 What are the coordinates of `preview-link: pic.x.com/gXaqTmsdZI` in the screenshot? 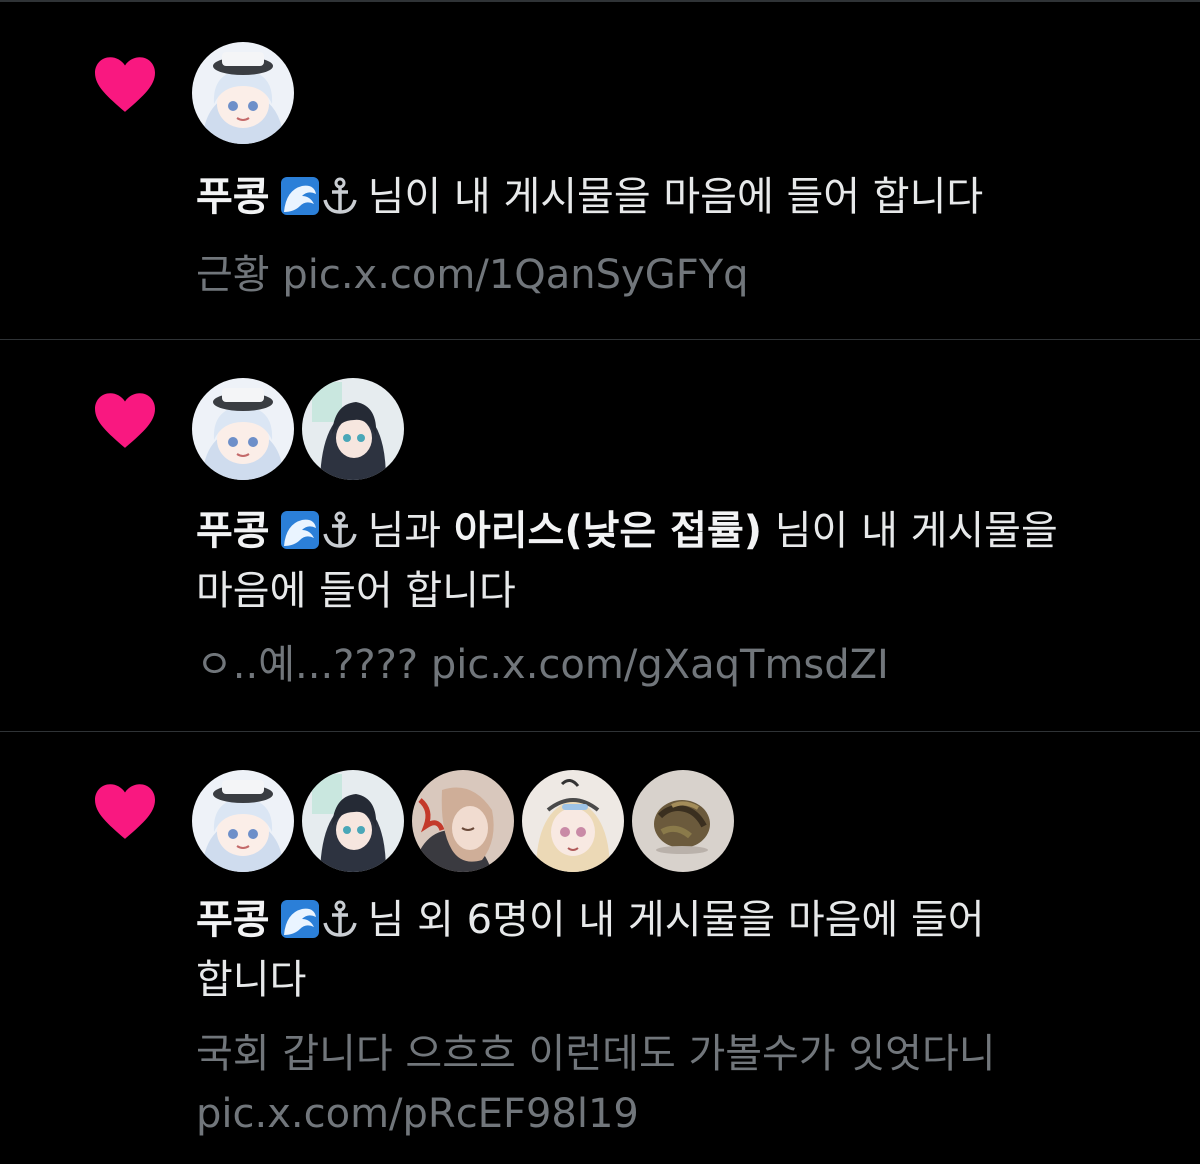 It's located at (660, 665).